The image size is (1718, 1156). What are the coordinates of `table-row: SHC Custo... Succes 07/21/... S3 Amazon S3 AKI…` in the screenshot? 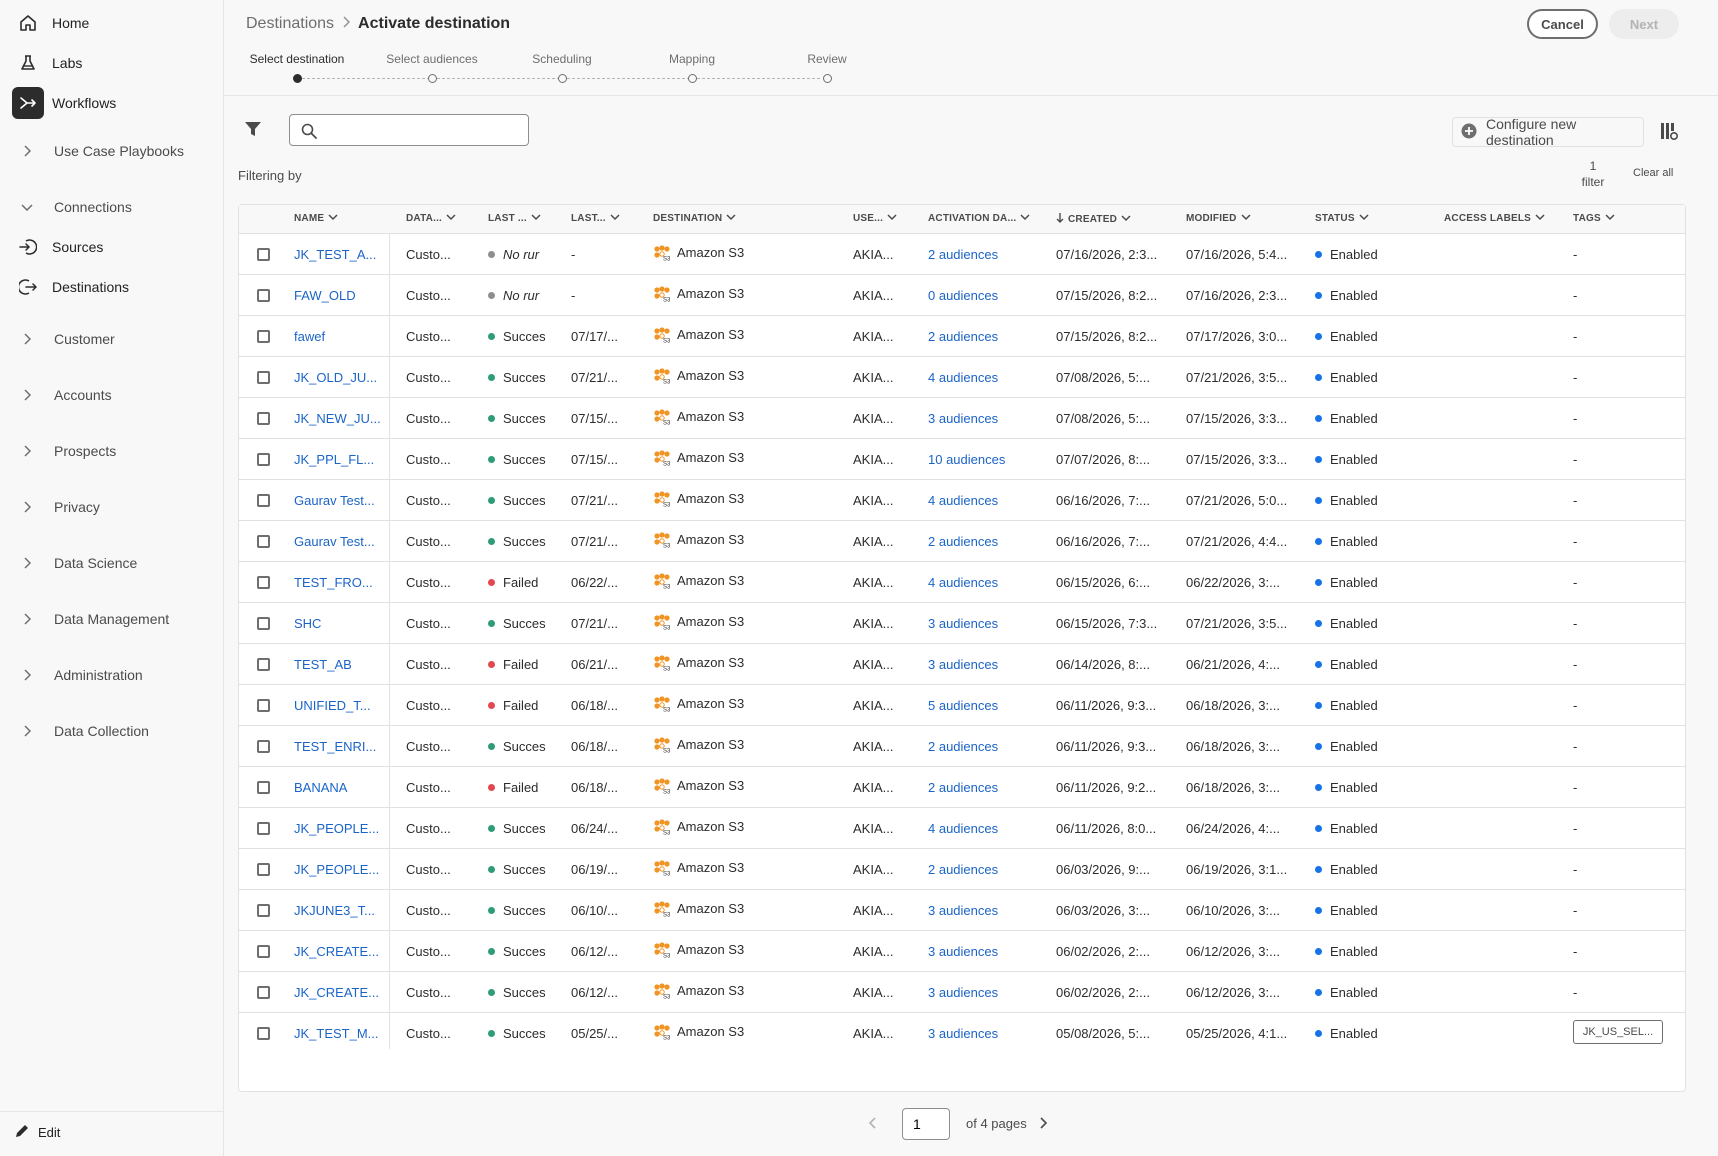 It's located at (962, 622).